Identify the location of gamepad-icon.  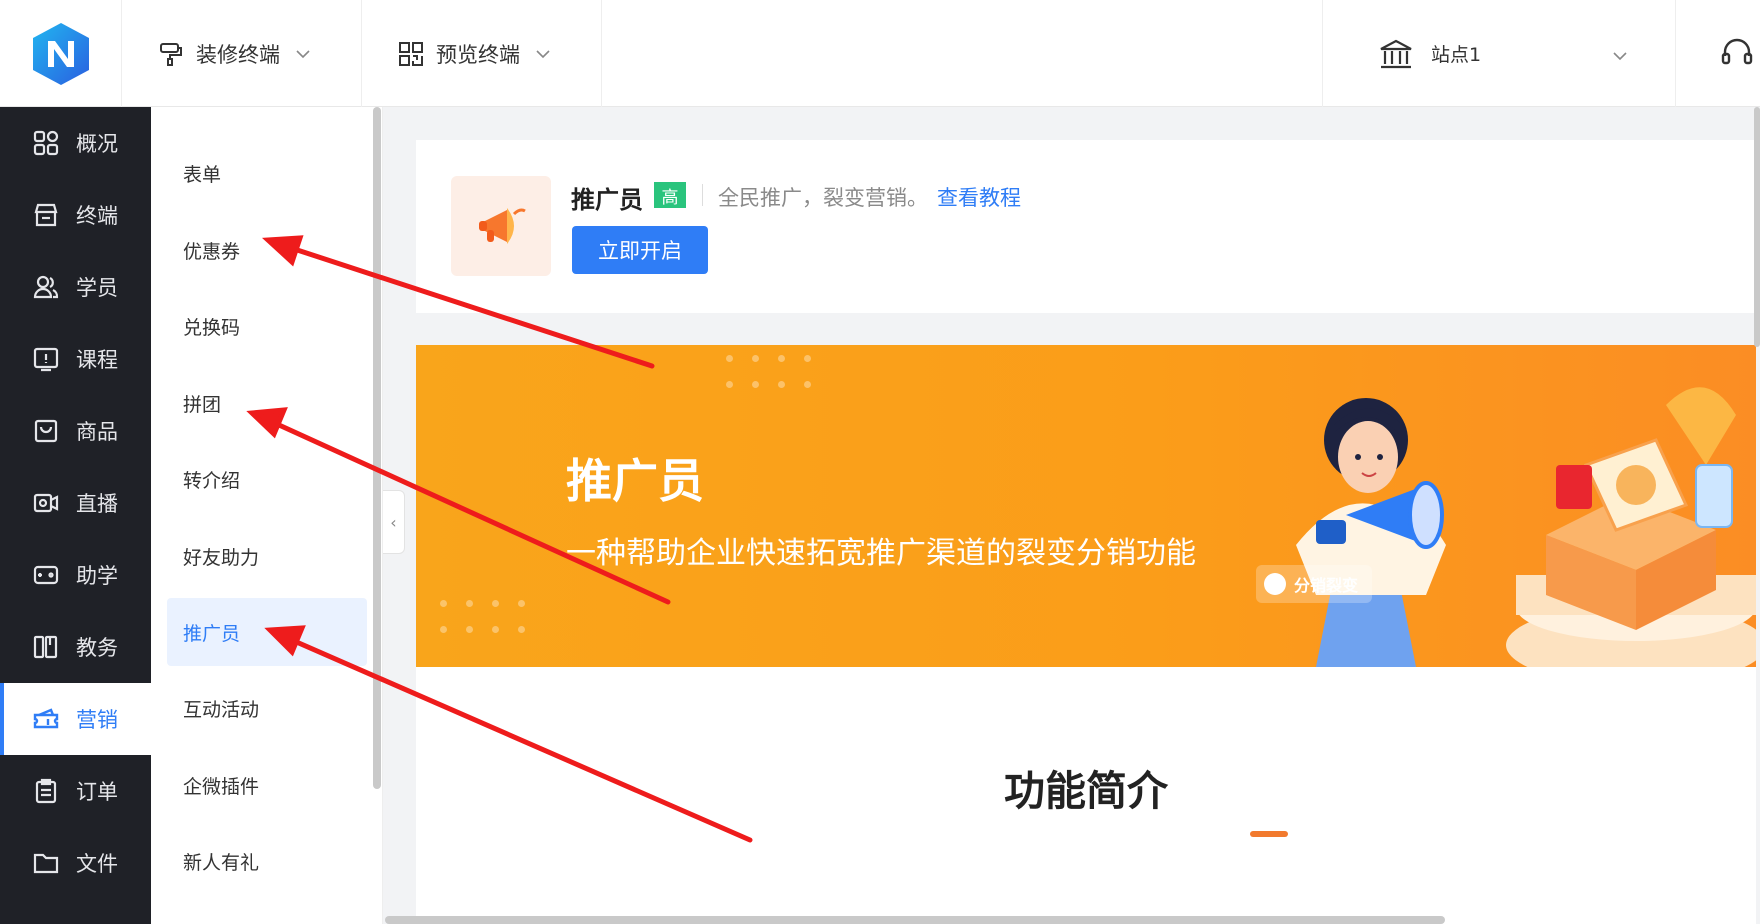
(46, 575).